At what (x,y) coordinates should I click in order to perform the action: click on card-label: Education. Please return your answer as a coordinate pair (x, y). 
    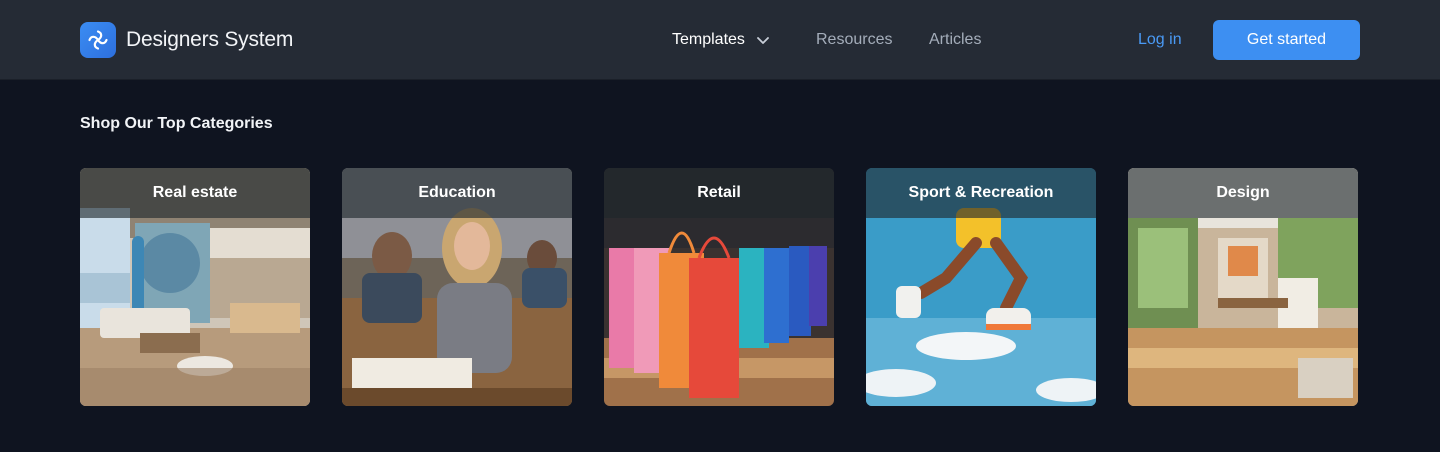
    Looking at the image, I should click on (457, 192).